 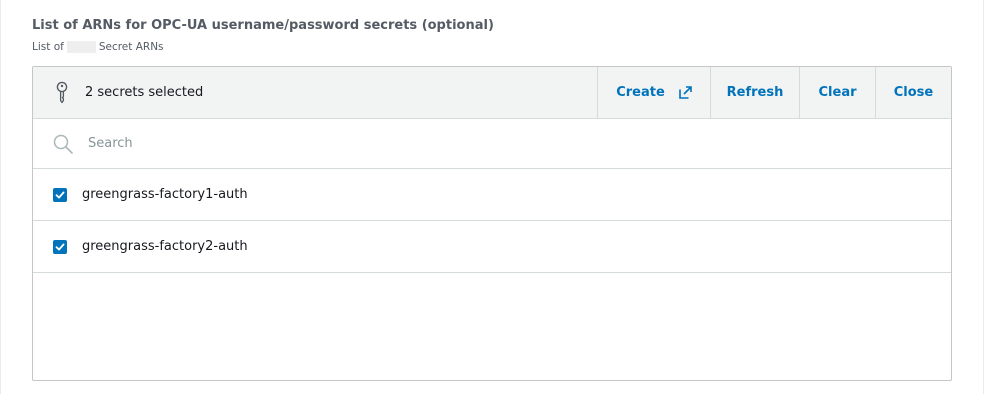 What do you see at coordinates (165, 194) in the screenshot?
I see `secret-name: greengrass-factory1-auth` at bounding box center [165, 194].